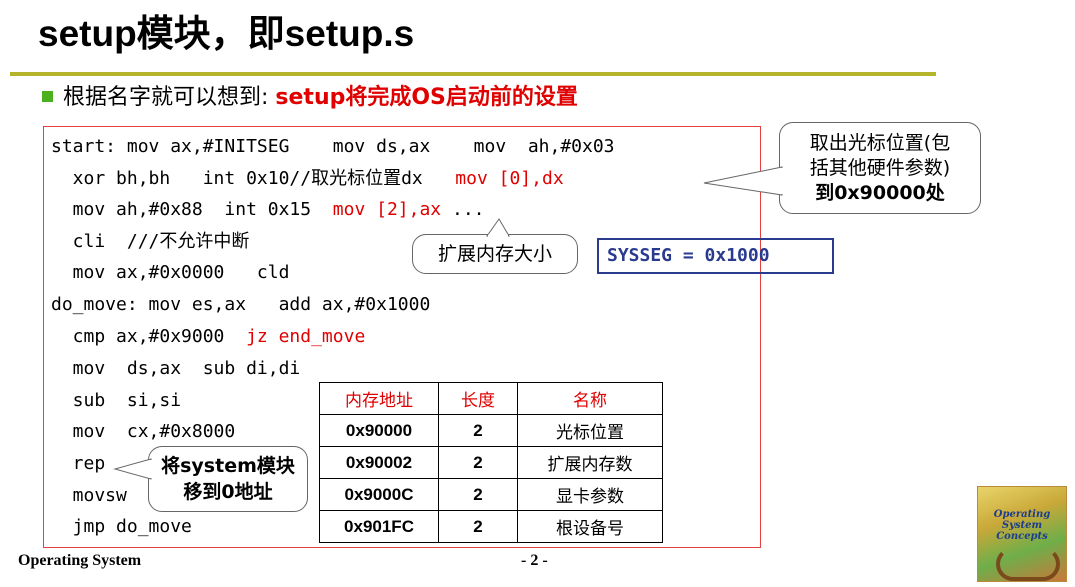 The width and height of the screenshot is (1075, 587). Describe the element at coordinates (478, 398) in the screenshot. I see `header-length: 长度` at that location.